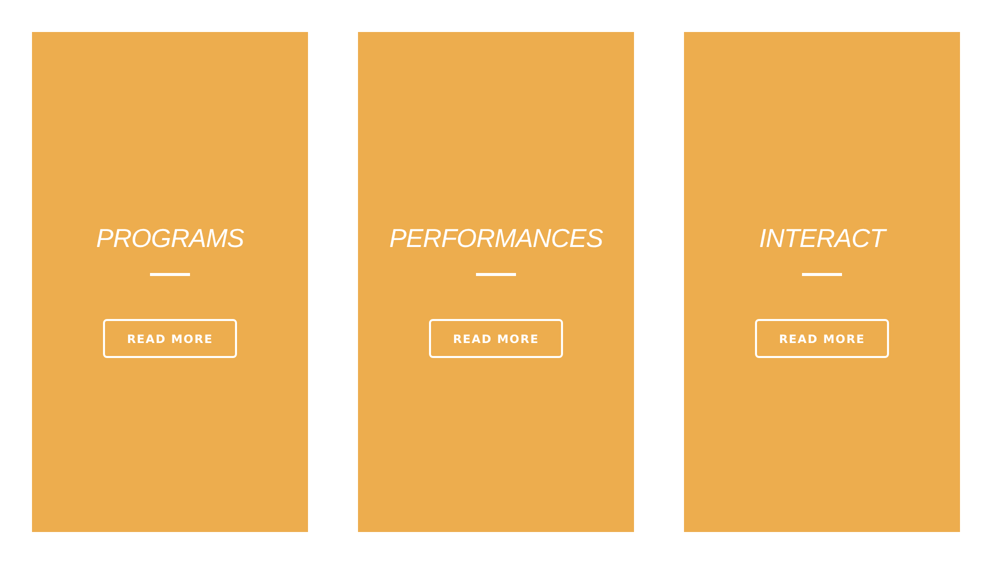  I want to click on card-title: PERFORMANCES, so click(496, 238).